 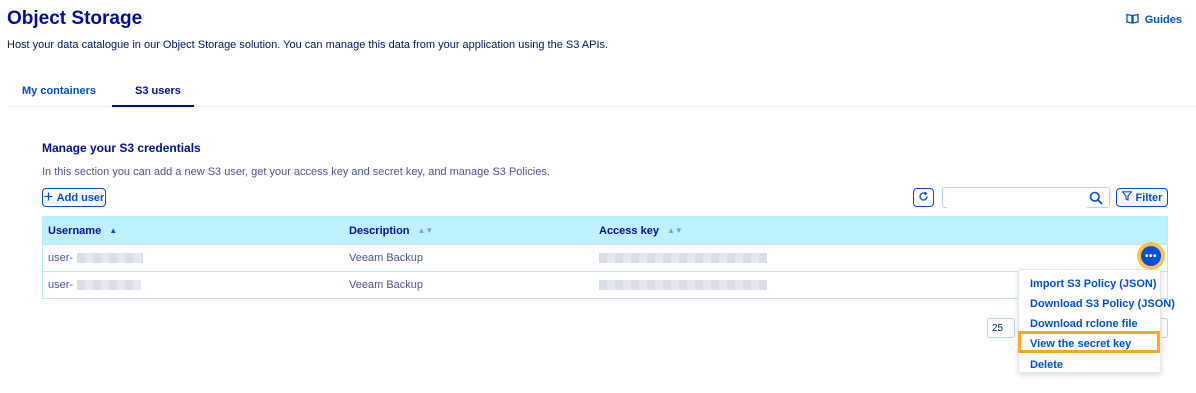 What do you see at coordinates (379, 230) in the screenshot?
I see `column-label: Description` at bounding box center [379, 230].